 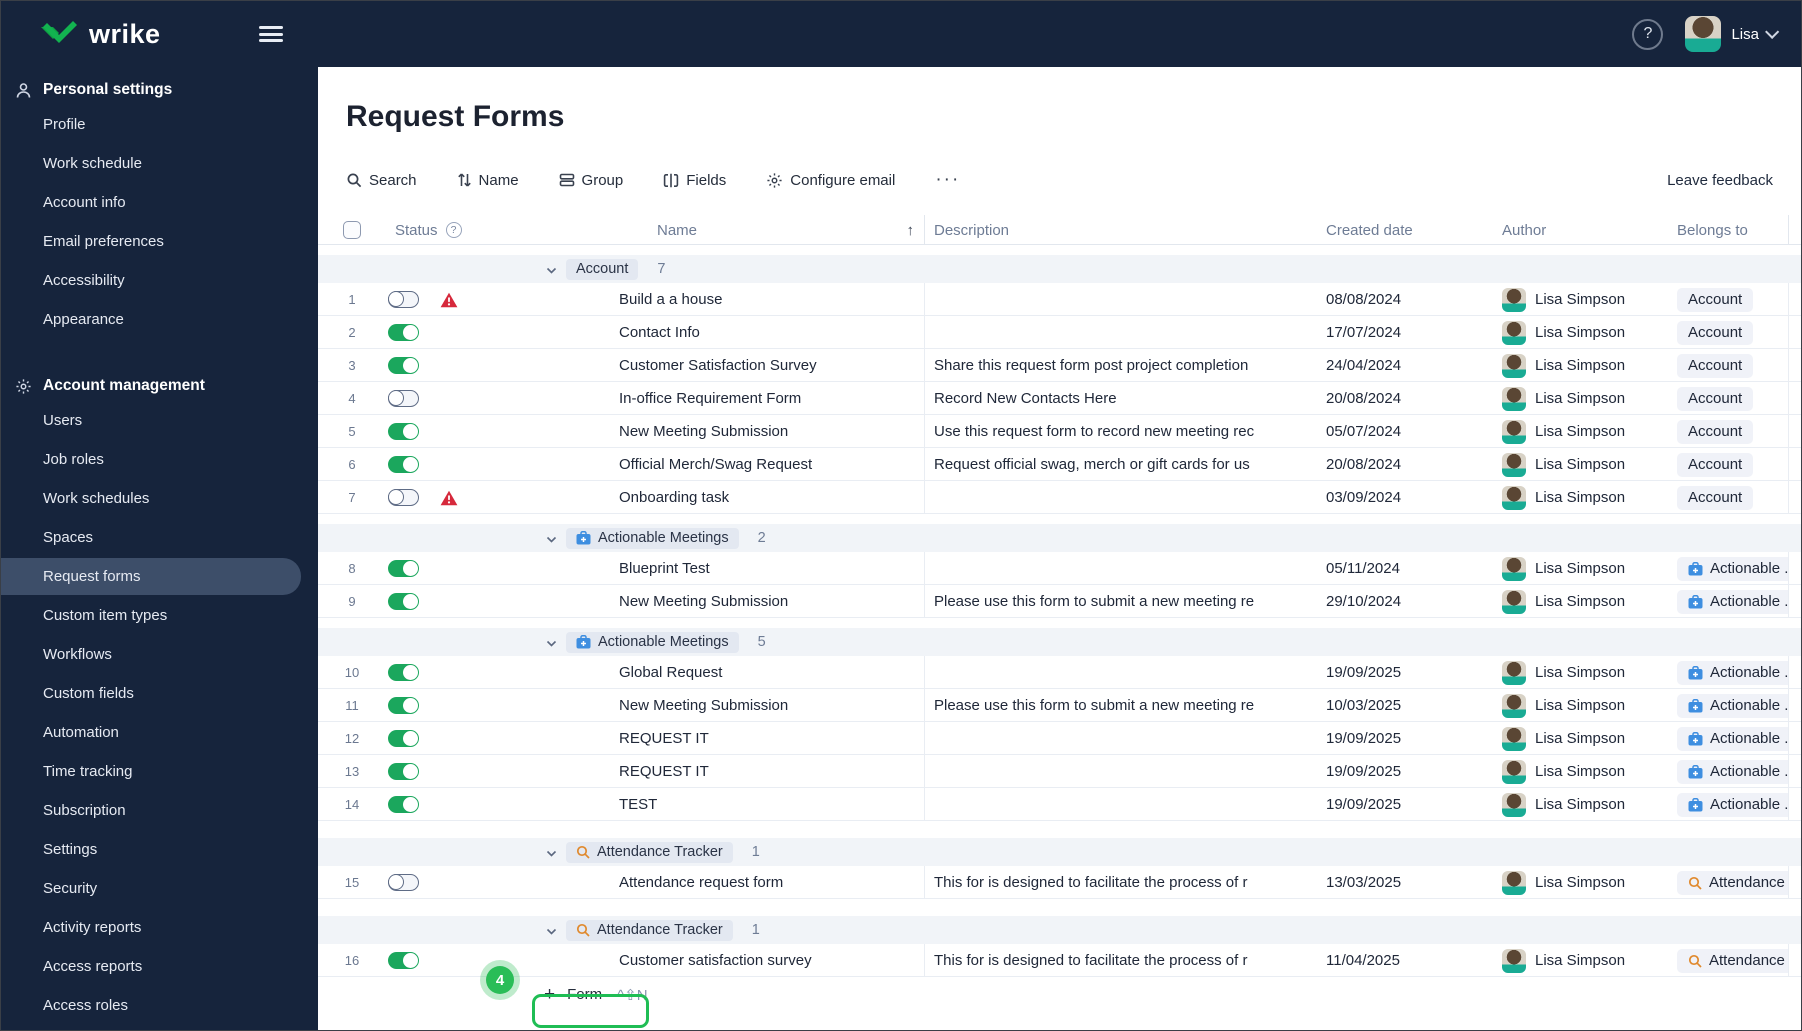 What do you see at coordinates (735, 568) in the screenshot?
I see `form-name: Blueprint Test` at bounding box center [735, 568].